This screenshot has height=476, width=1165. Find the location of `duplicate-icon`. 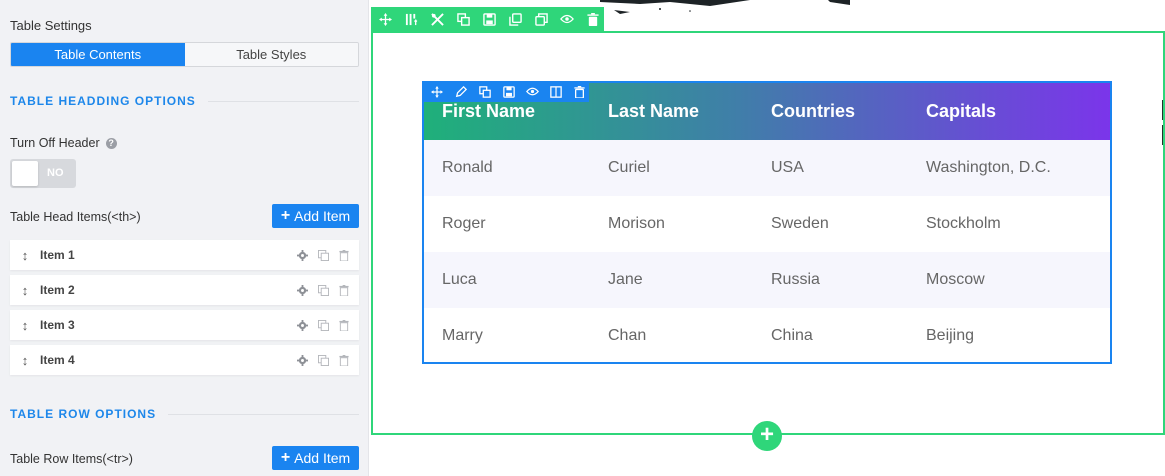

duplicate-icon is located at coordinates (515, 19).